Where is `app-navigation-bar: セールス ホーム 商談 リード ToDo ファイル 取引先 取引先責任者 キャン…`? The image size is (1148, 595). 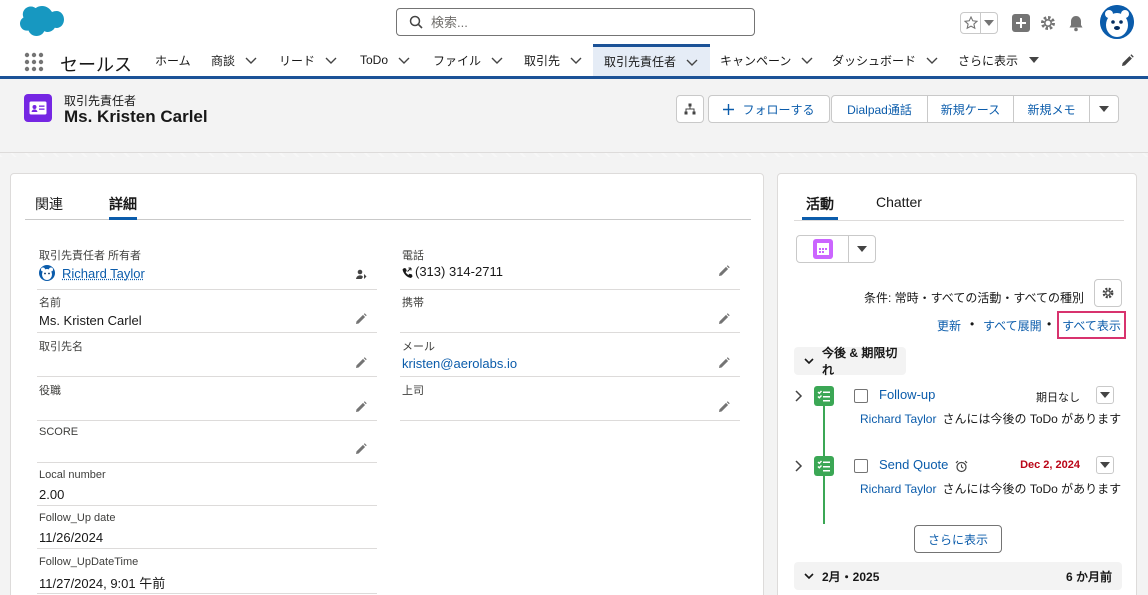 app-navigation-bar: セールス ホーム 商談 リード ToDo ファイル 取引先 取引先責任者 キャン… is located at coordinates (574, 61).